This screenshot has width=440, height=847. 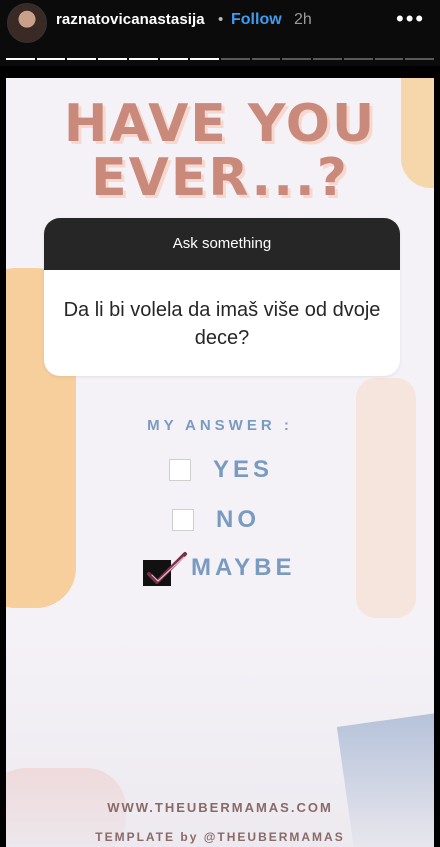 I want to click on decor-shape, so click(x=386, y=498).